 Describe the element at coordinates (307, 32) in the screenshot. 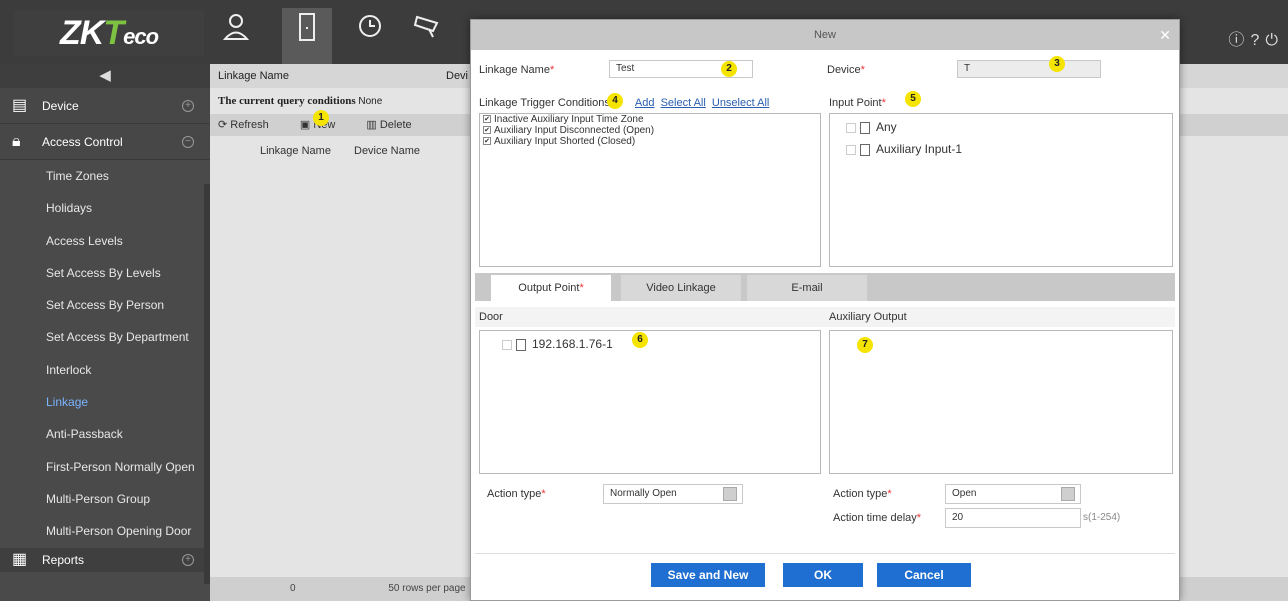

I see `door-icon` at that location.